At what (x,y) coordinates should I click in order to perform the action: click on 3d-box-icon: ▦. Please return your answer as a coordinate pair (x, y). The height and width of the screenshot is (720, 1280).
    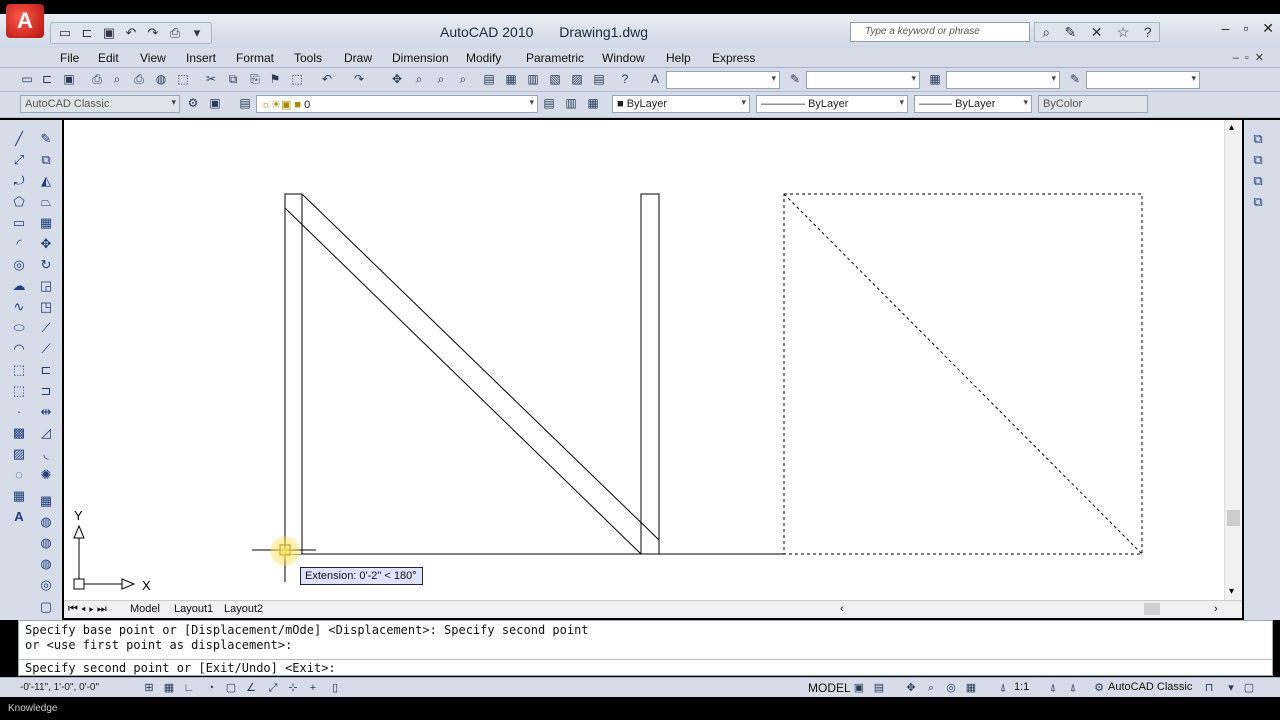
    Looking at the image, I should click on (46, 501).